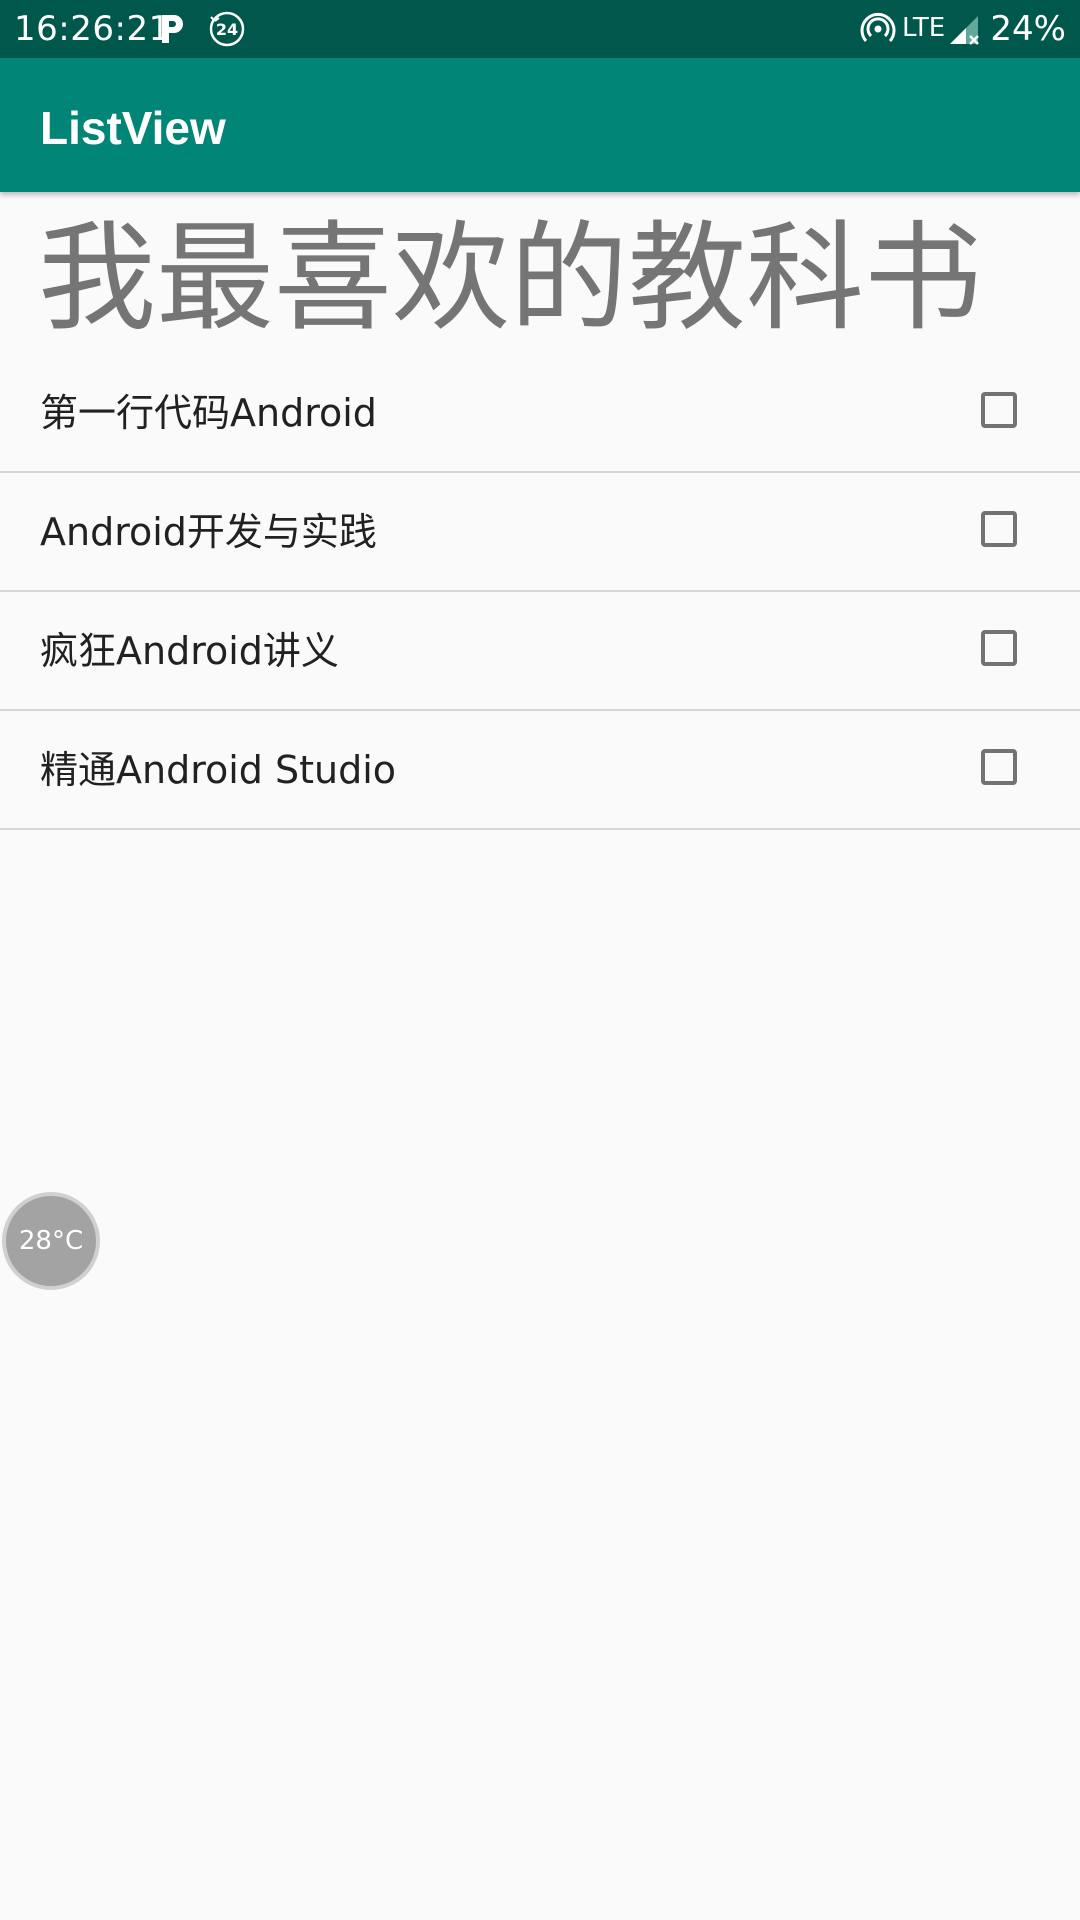 Image resolution: width=1080 pixels, height=1920 pixels. I want to click on hotspot-icon, so click(878, 27).